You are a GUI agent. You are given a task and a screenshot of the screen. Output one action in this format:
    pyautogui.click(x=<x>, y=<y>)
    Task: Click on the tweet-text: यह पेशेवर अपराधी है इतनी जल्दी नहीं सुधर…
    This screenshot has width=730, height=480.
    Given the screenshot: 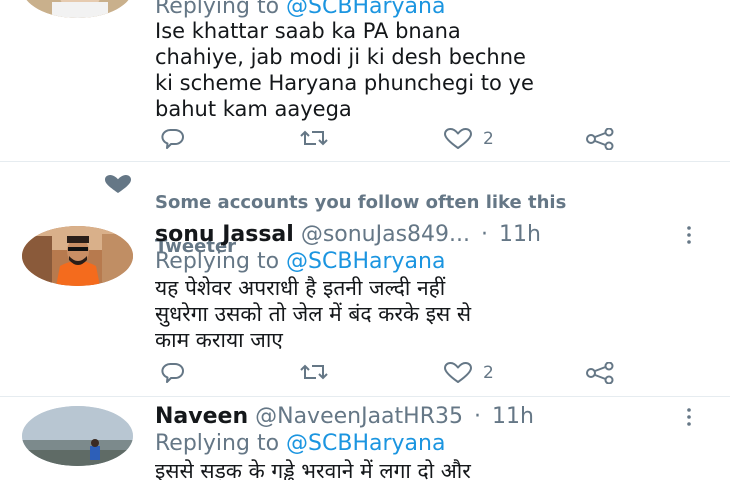 What is the action you would take?
    pyautogui.click(x=313, y=314)
    